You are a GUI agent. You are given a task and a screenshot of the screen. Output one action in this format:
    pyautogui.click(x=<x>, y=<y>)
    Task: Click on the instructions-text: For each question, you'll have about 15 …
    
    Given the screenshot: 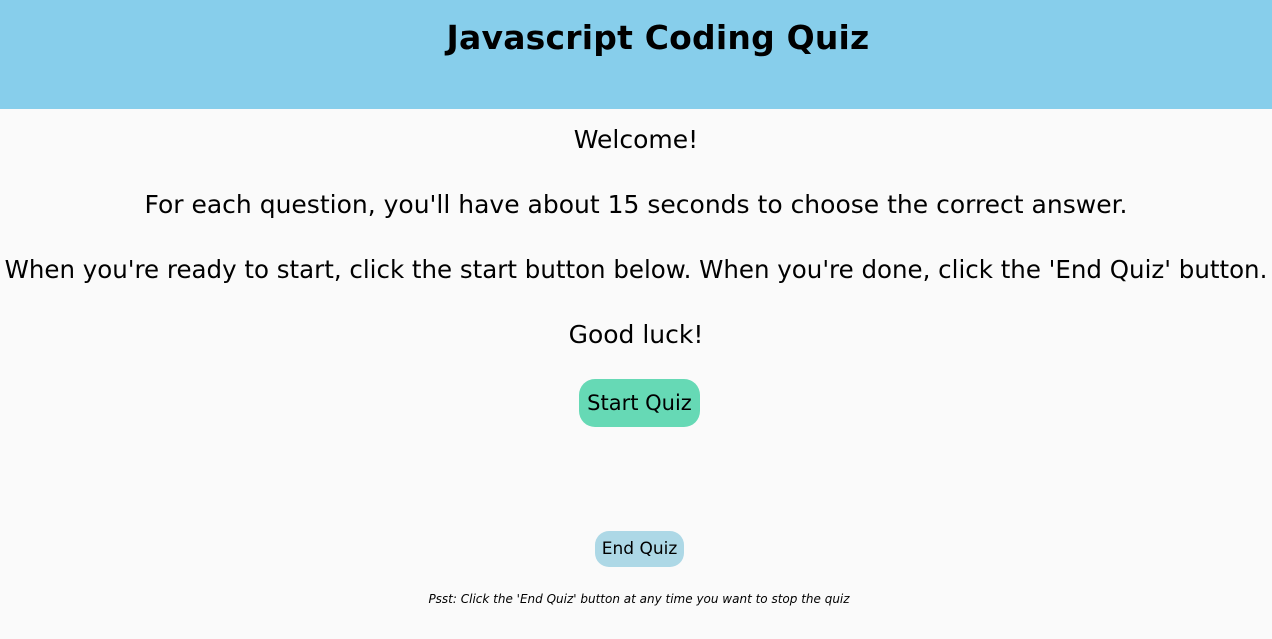 What is the action you would take?
    pyautogui.click(x=636, y=204)
    